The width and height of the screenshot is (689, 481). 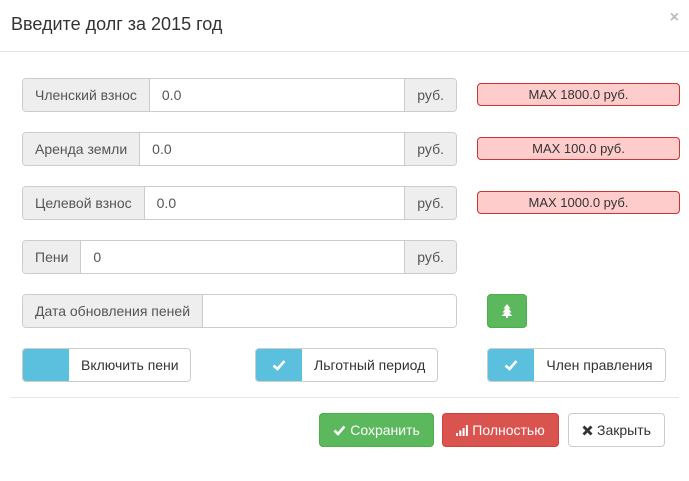 I want to click on membership-fee-max-badge: MAX 1800.0 руб., so click(x=578, y=94).